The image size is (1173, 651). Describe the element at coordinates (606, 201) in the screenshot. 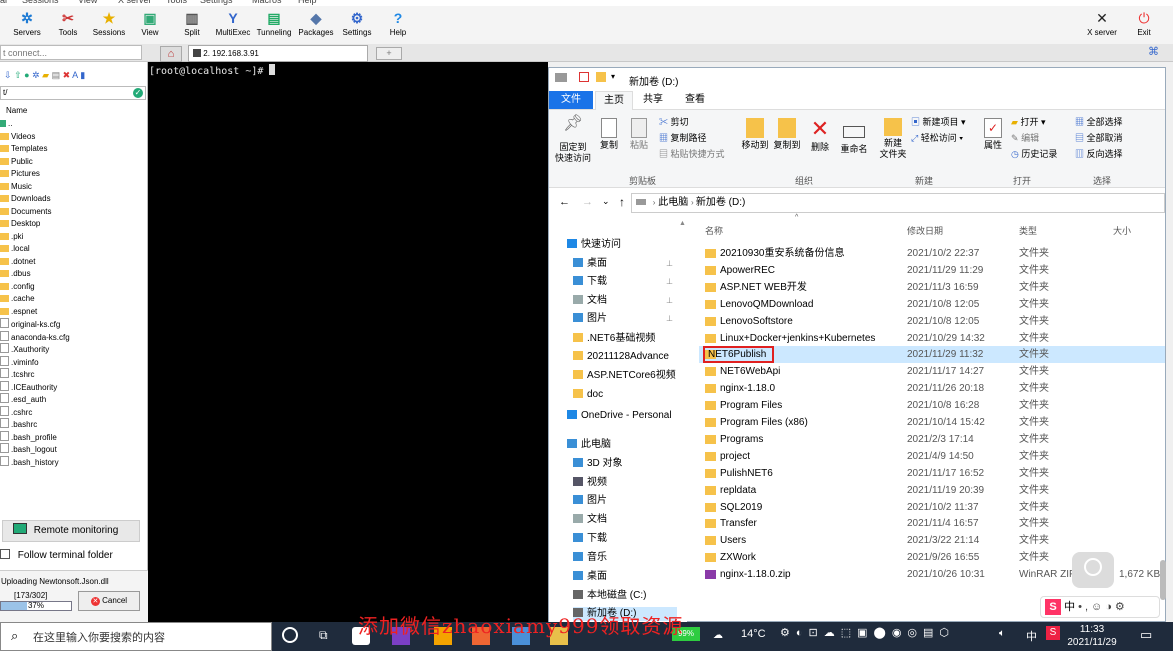

I see `recent-locations-icon: ⌄` at that location.